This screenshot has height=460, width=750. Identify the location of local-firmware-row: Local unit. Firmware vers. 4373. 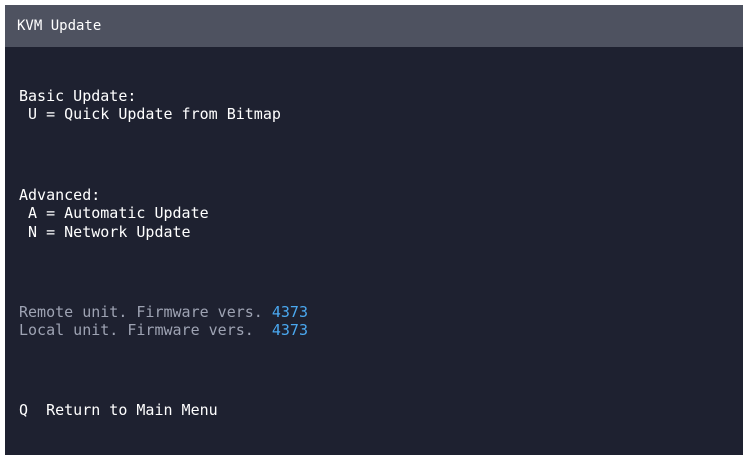
(163, 330).